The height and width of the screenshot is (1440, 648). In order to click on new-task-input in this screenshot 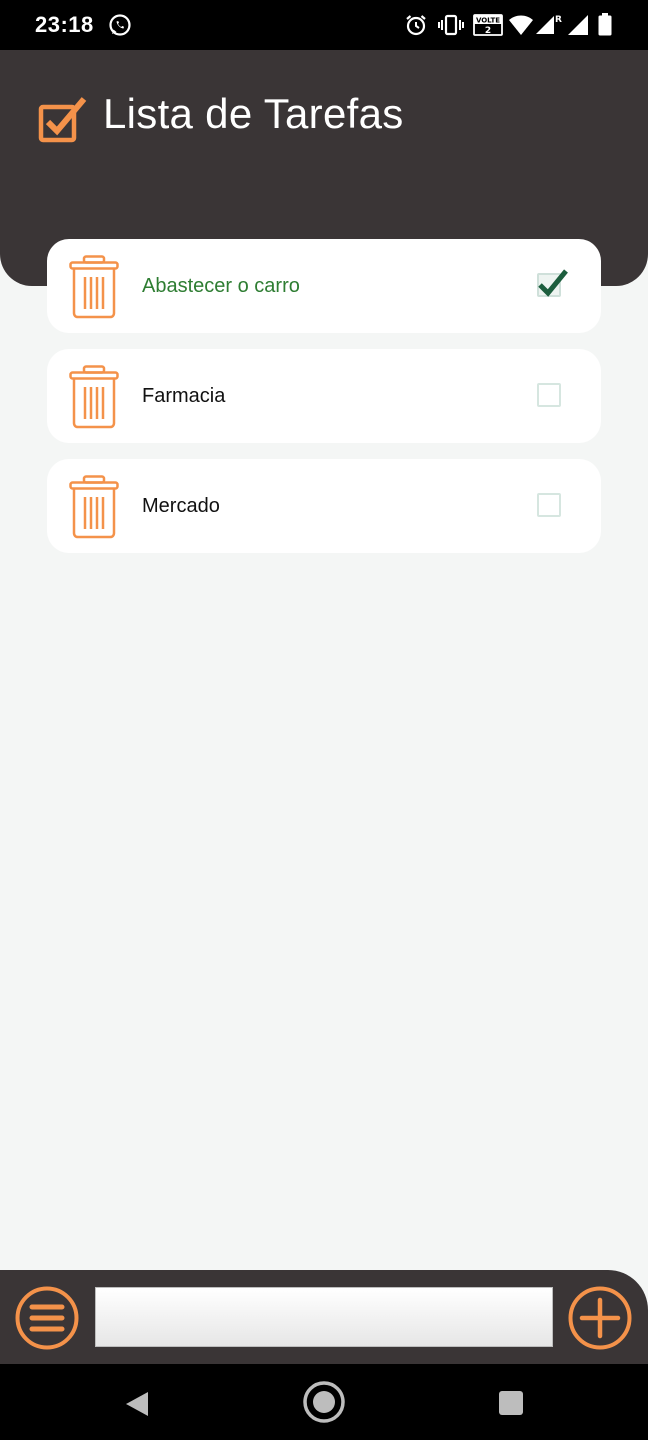, I will do `click(324, 1317)`.